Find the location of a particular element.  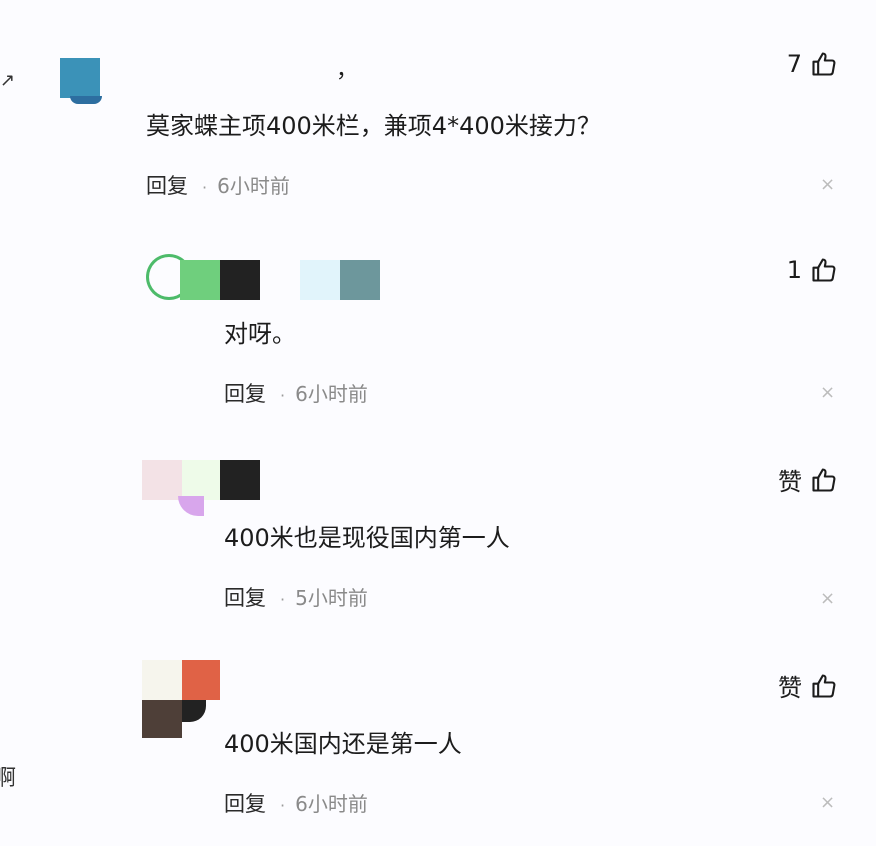

like-button: 1 is located at coordinates (812, 270).